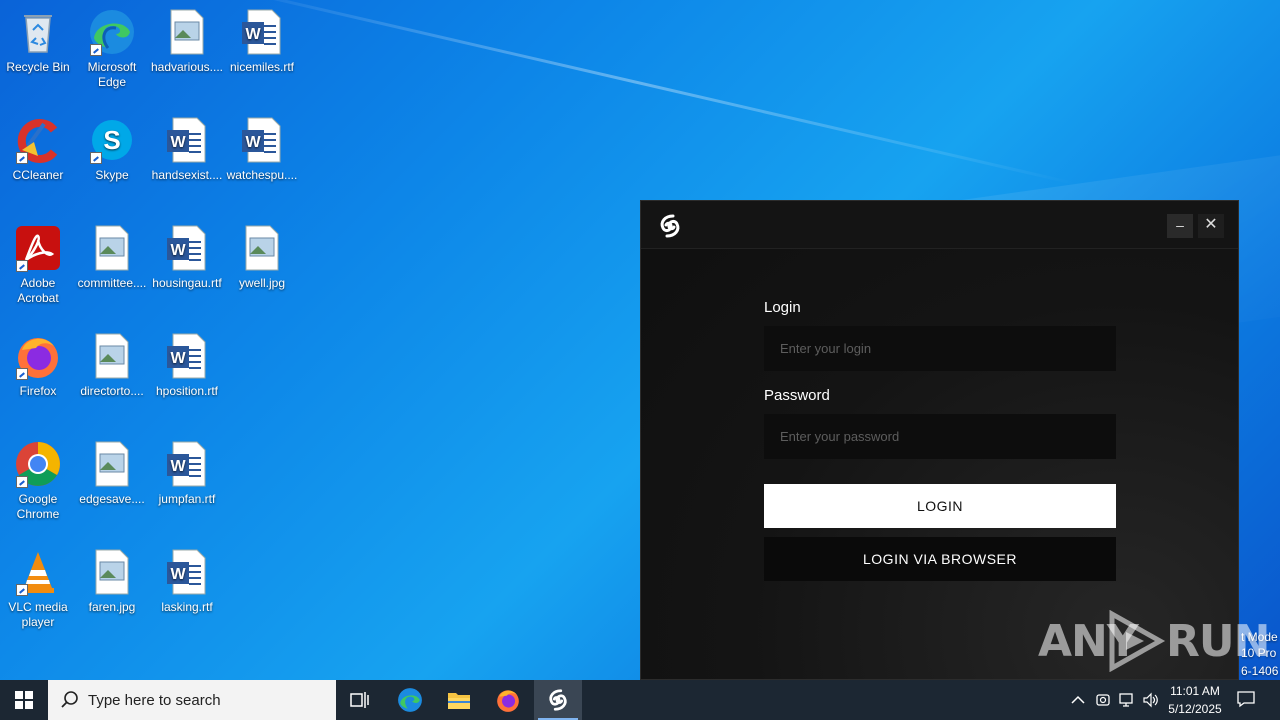  I want to click on desktop-icon-file: ywell.jpg, so click(262, 257).